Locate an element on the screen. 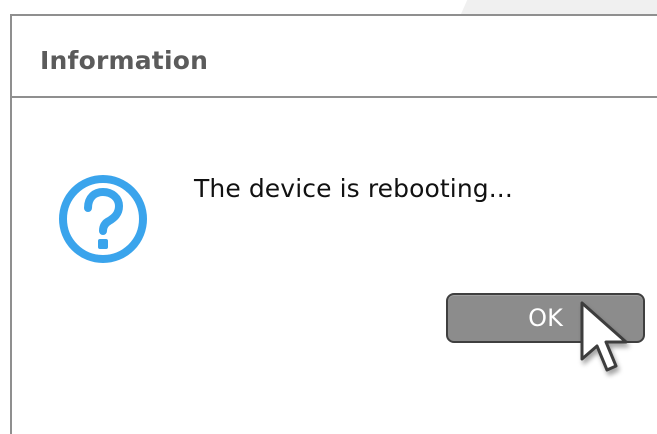 This screenshot has height=434, width=657. question-icon is located at coordinates (103, 219).